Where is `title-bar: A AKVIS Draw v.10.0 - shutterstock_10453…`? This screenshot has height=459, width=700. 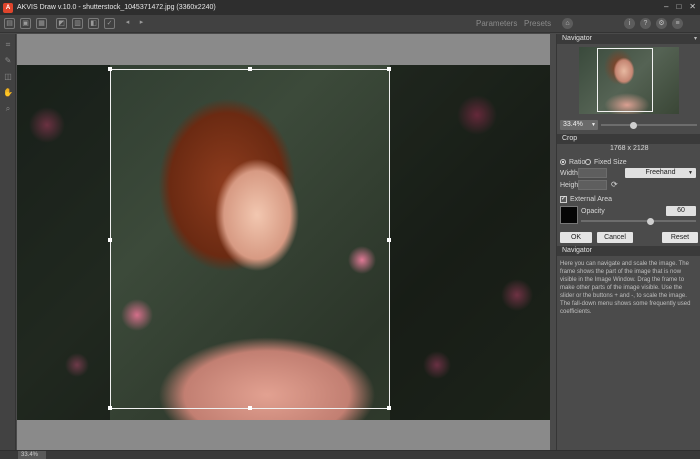 title-bar: A AKVIS Draw v.10.0 - shutterstock_10453… is located at coordinates (350, 7).